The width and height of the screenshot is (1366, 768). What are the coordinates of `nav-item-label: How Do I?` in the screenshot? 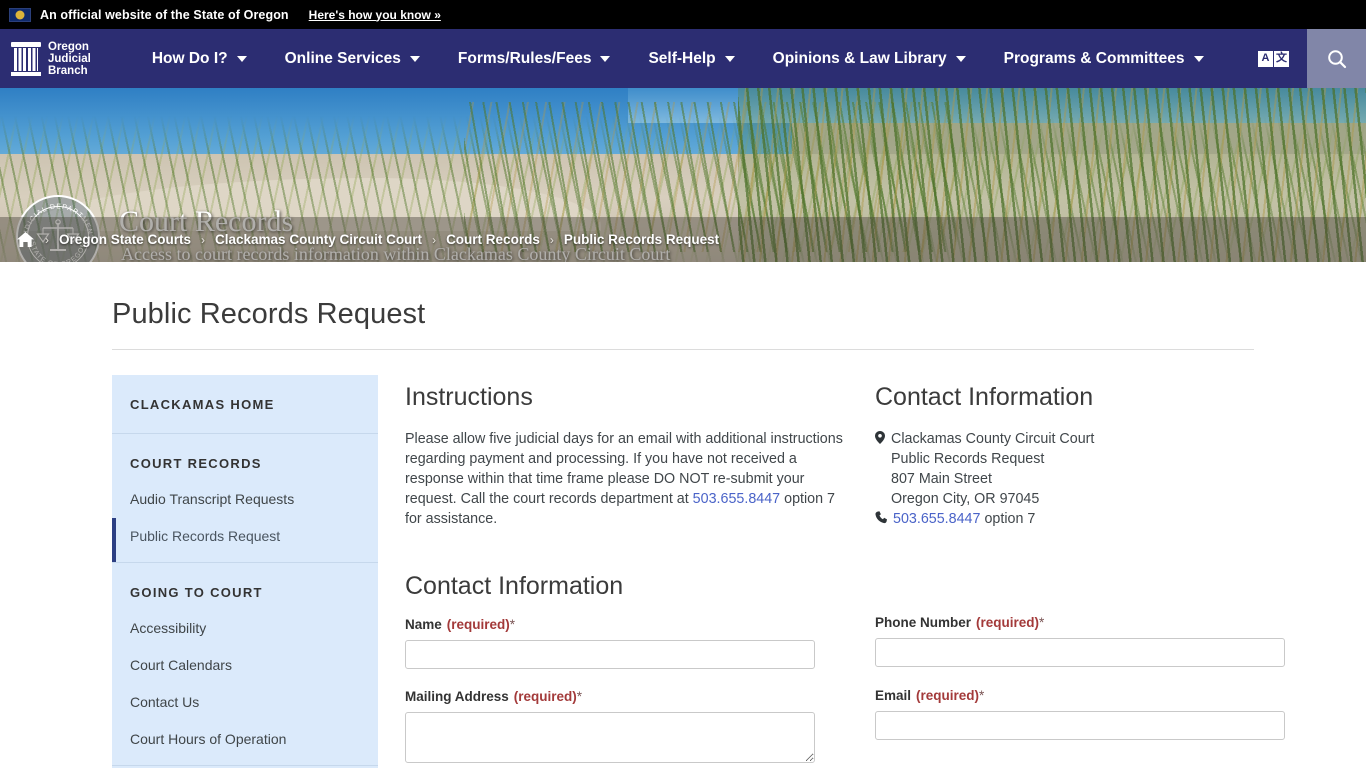 It's located at (189, 58).